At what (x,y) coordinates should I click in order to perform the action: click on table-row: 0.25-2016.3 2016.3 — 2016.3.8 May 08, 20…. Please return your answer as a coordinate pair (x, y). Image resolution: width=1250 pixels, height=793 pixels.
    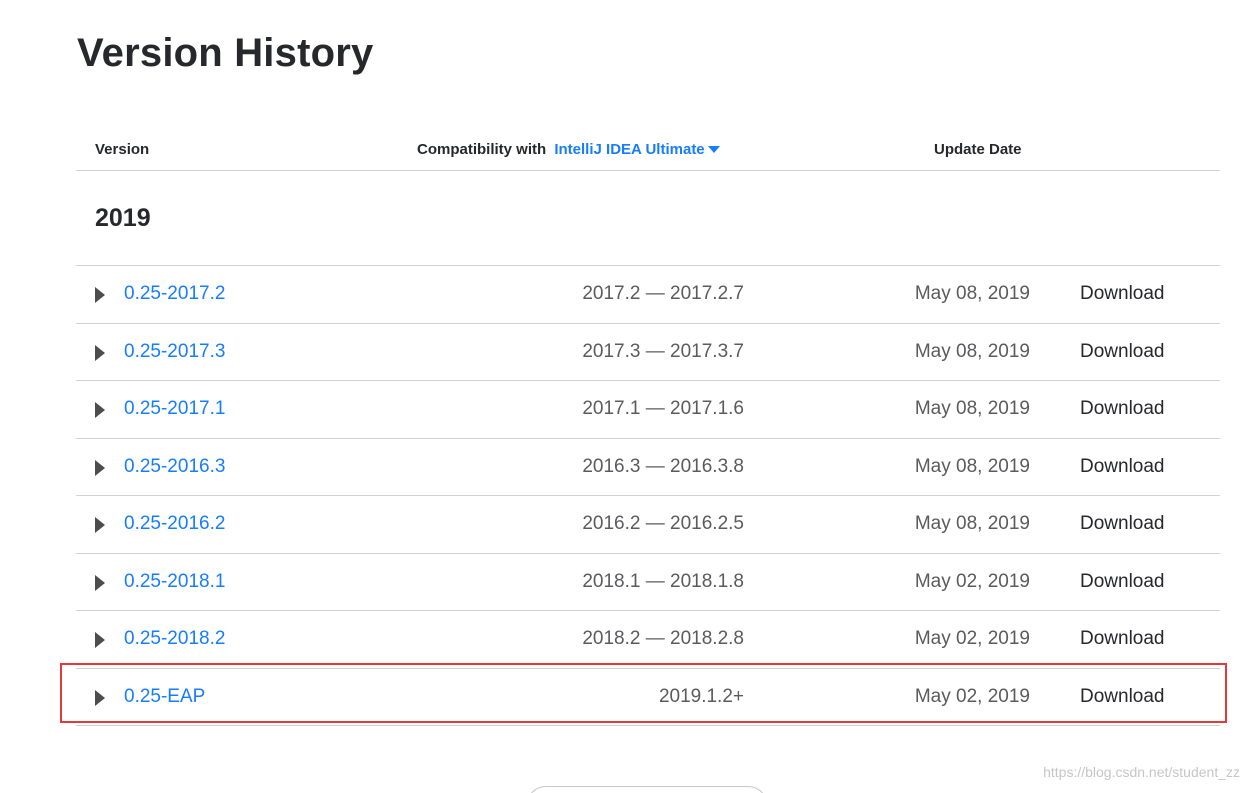
    Looking at the image, I should click on (648, 467).